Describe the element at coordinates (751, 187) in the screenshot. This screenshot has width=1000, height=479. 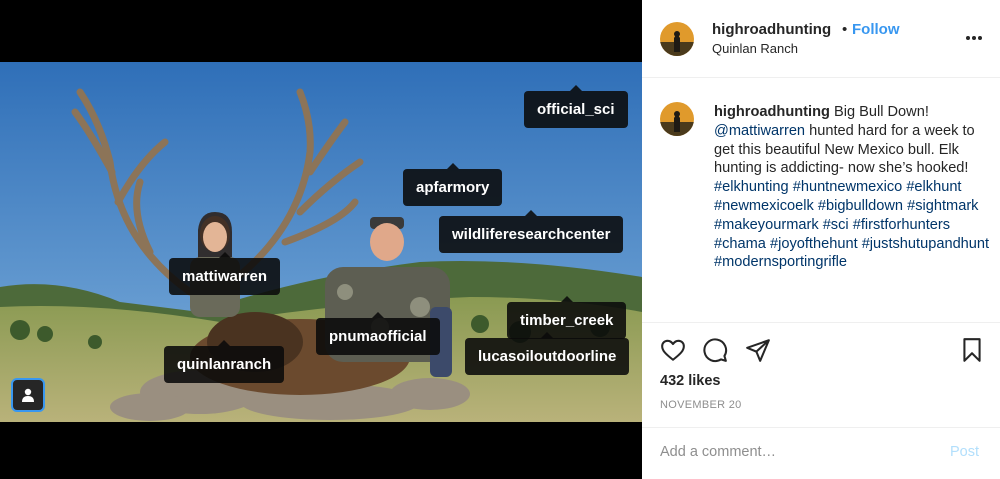
I see `hashtag: #elkhunting` at that location.